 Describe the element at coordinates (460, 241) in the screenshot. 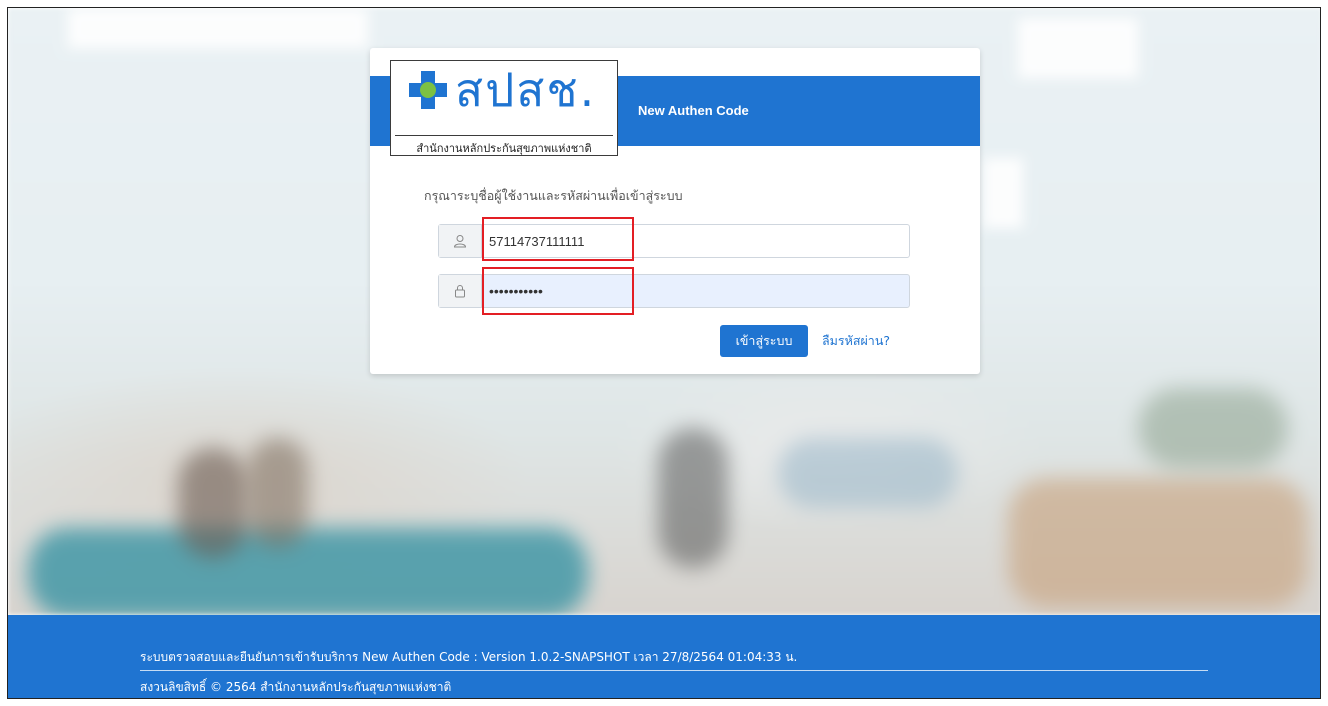

I see `user-icon` at that location.